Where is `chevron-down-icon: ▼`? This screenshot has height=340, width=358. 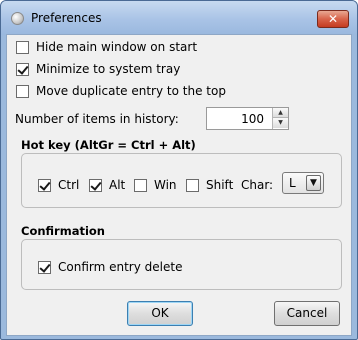 chevron-down-icon: ▼ is located at coordinates (313, 183).